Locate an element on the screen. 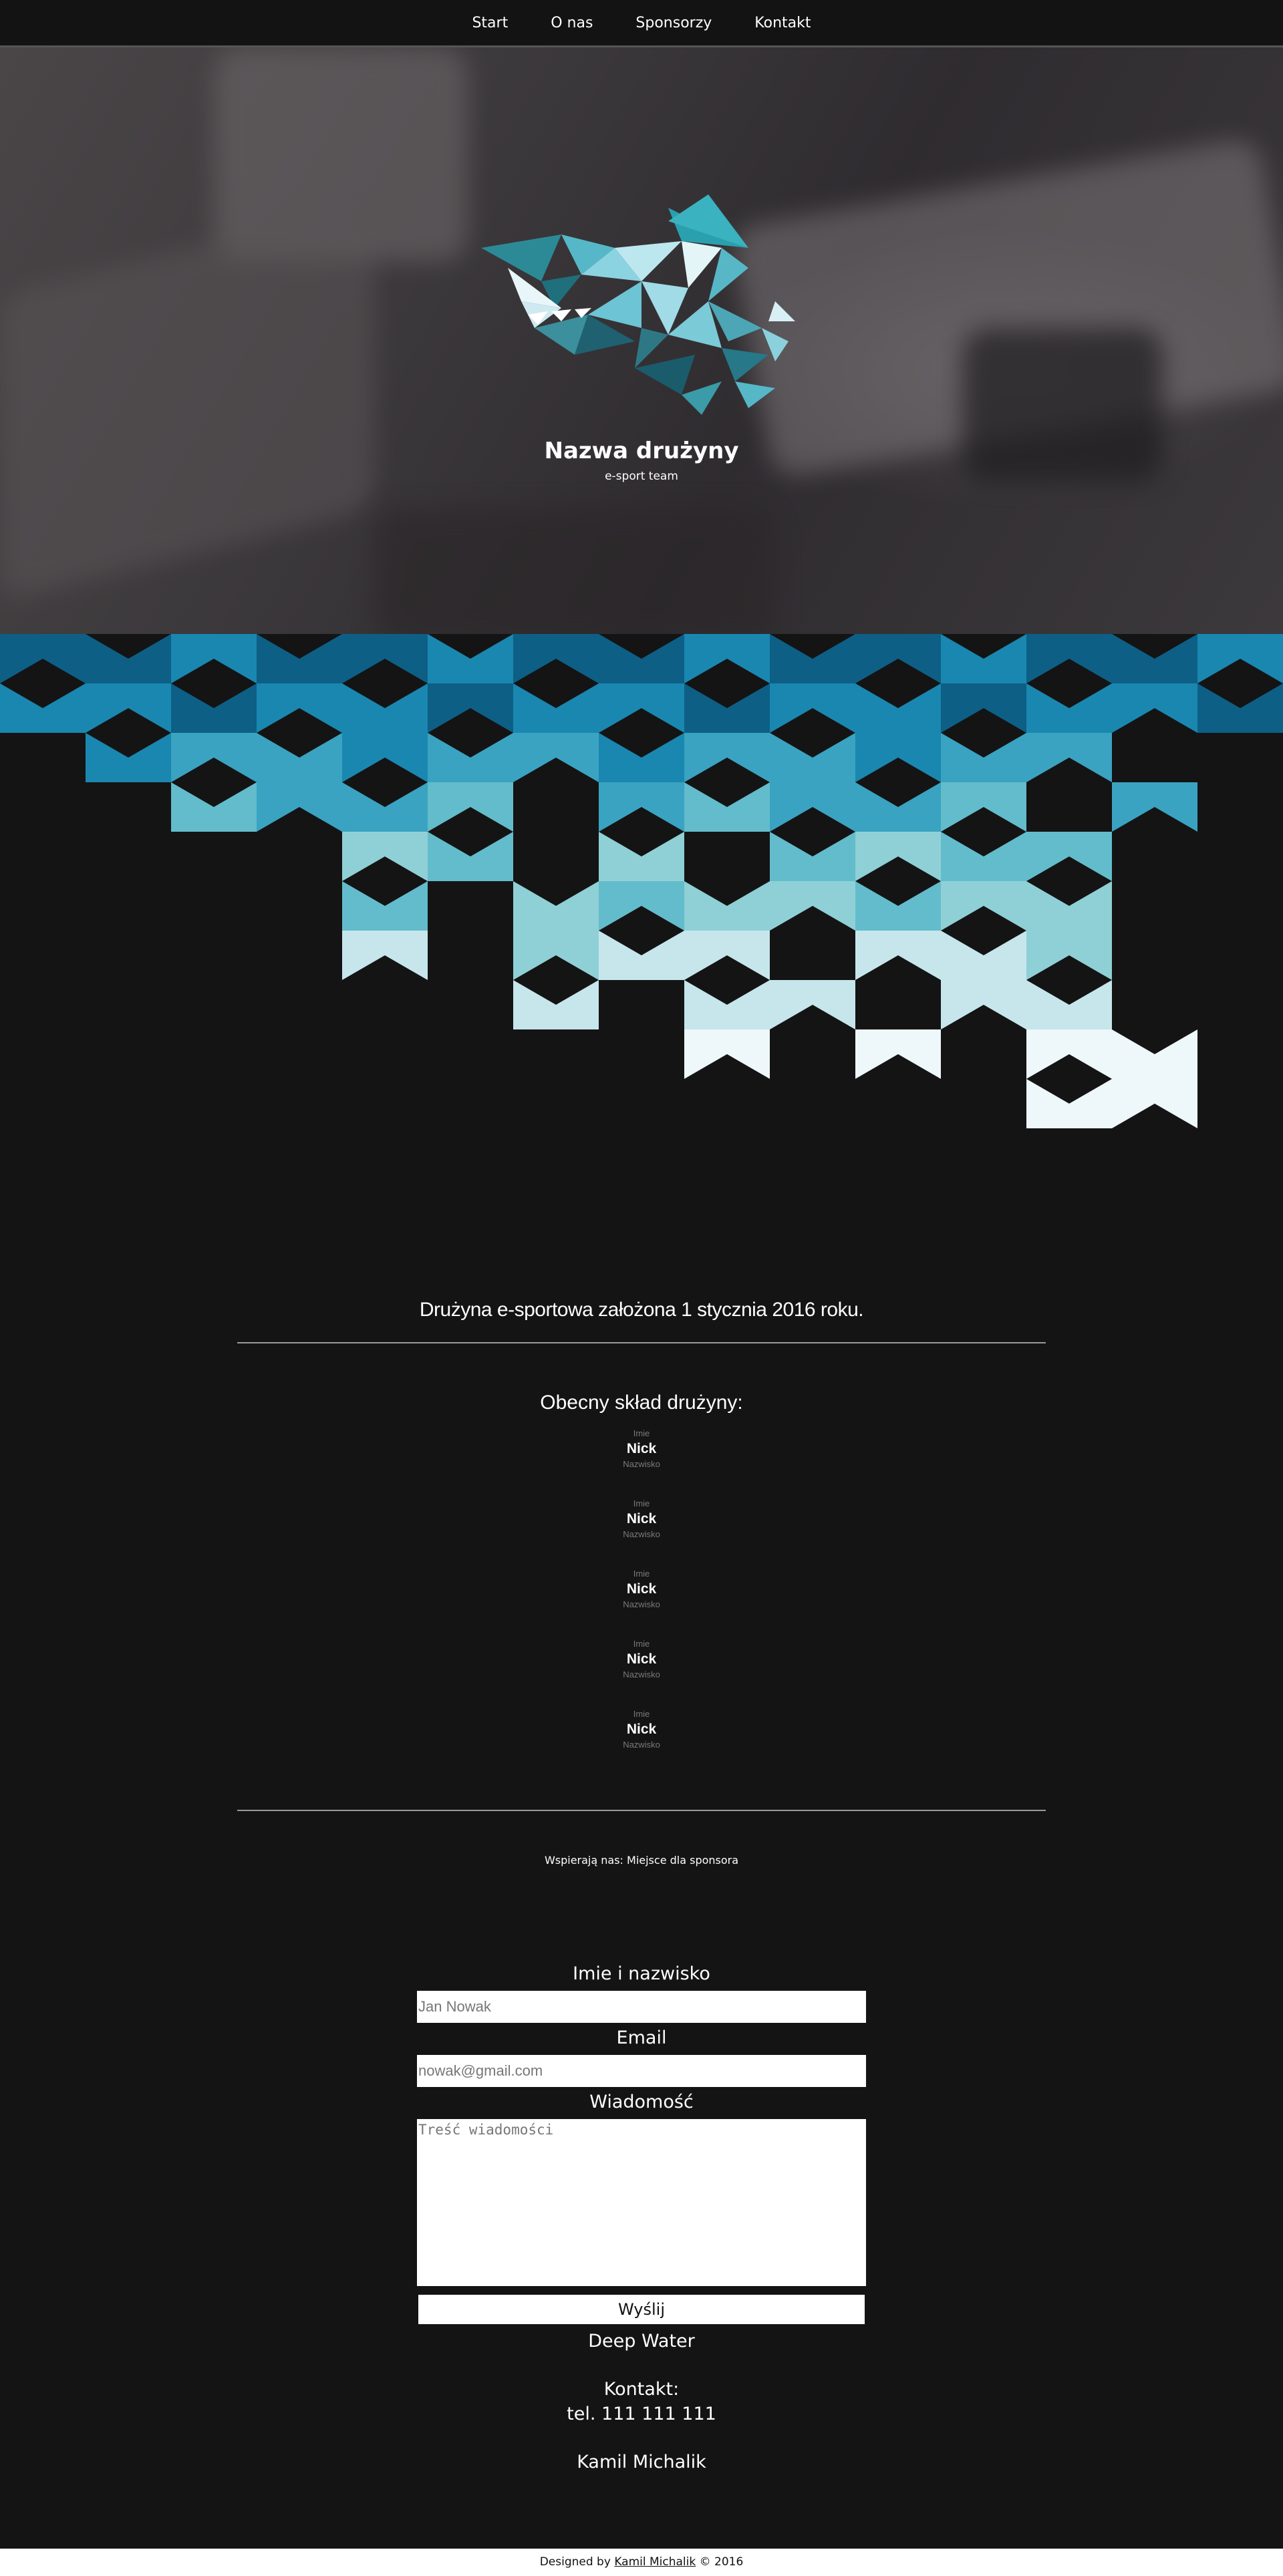 This screenshot has width=1283, height=2576. contact-heading: Kontakt: is located at coordinates (641, 2389).